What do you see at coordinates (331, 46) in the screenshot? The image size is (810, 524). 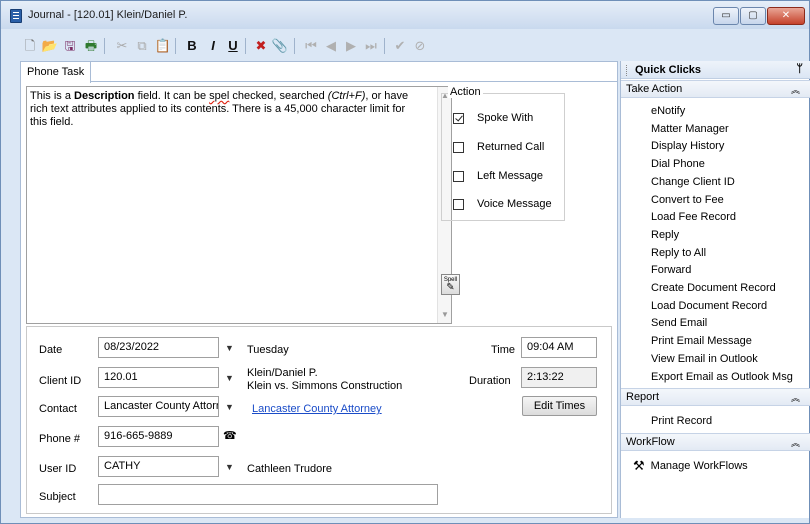 I see `previous-record-icon: ◀` at bounding box center [331, 46].